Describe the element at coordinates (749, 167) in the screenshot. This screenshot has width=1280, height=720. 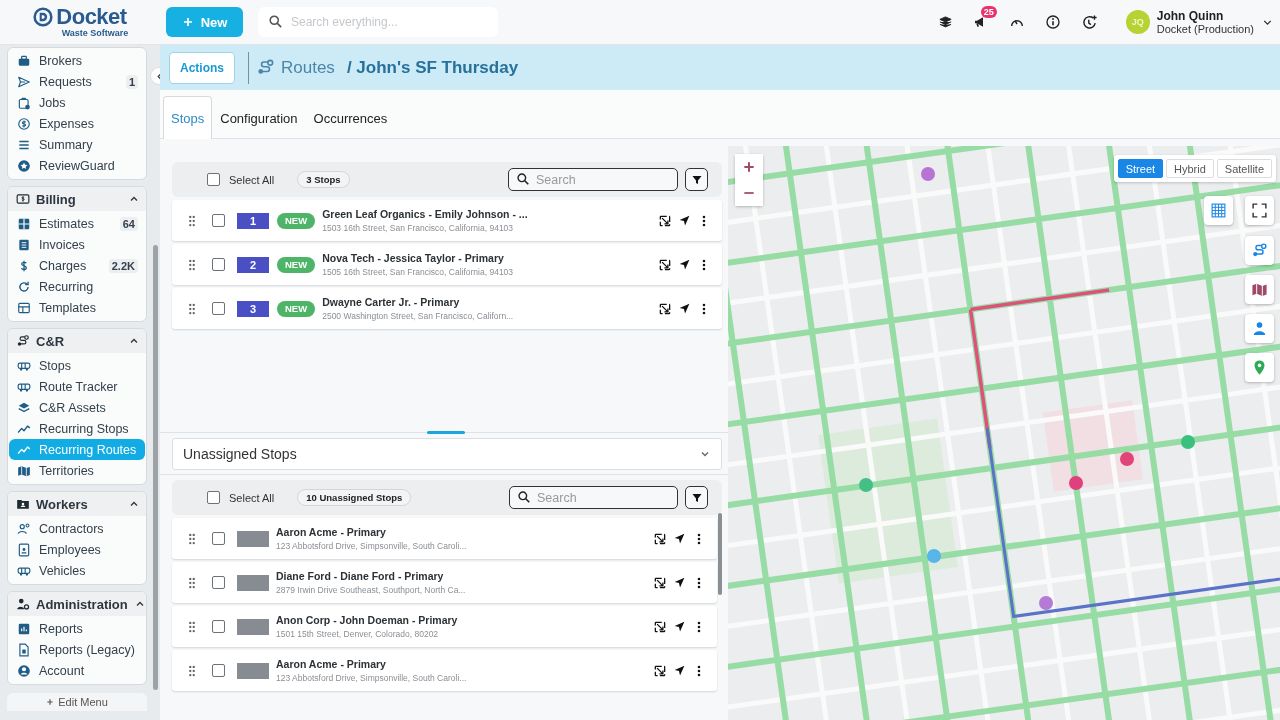
I see `zoom-in-button` at that location.